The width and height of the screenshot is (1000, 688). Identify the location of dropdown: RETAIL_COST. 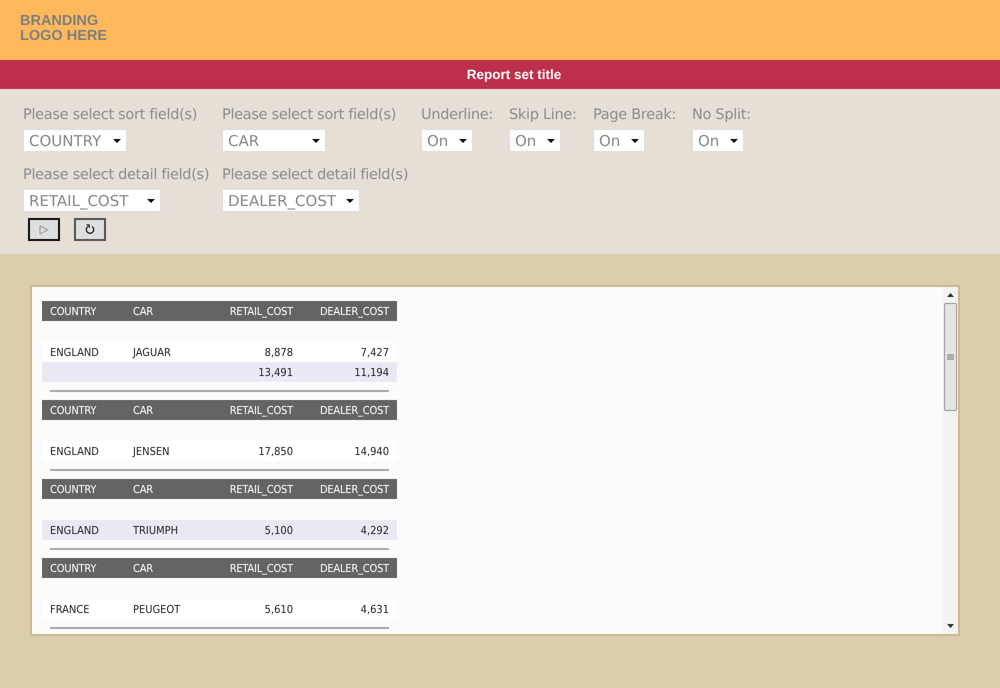
(92, 200).